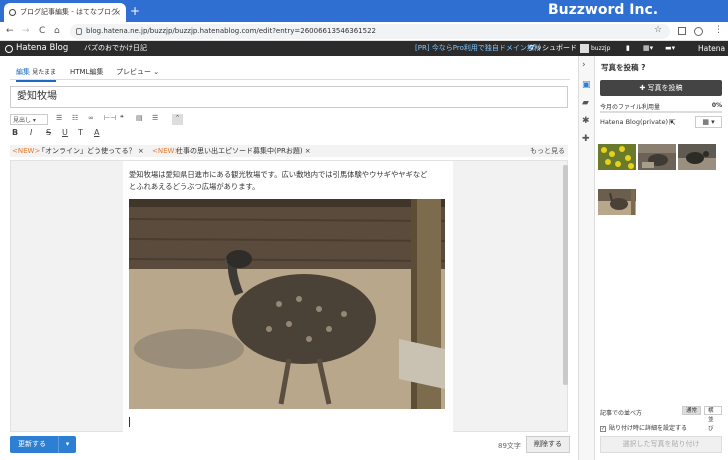 The width and height of the screenshot is (728, 460). What do you see at coordinates (547, 151) in the screenshot?
I see `news-more-link: もっと見る` at bounding box center [547, 151].